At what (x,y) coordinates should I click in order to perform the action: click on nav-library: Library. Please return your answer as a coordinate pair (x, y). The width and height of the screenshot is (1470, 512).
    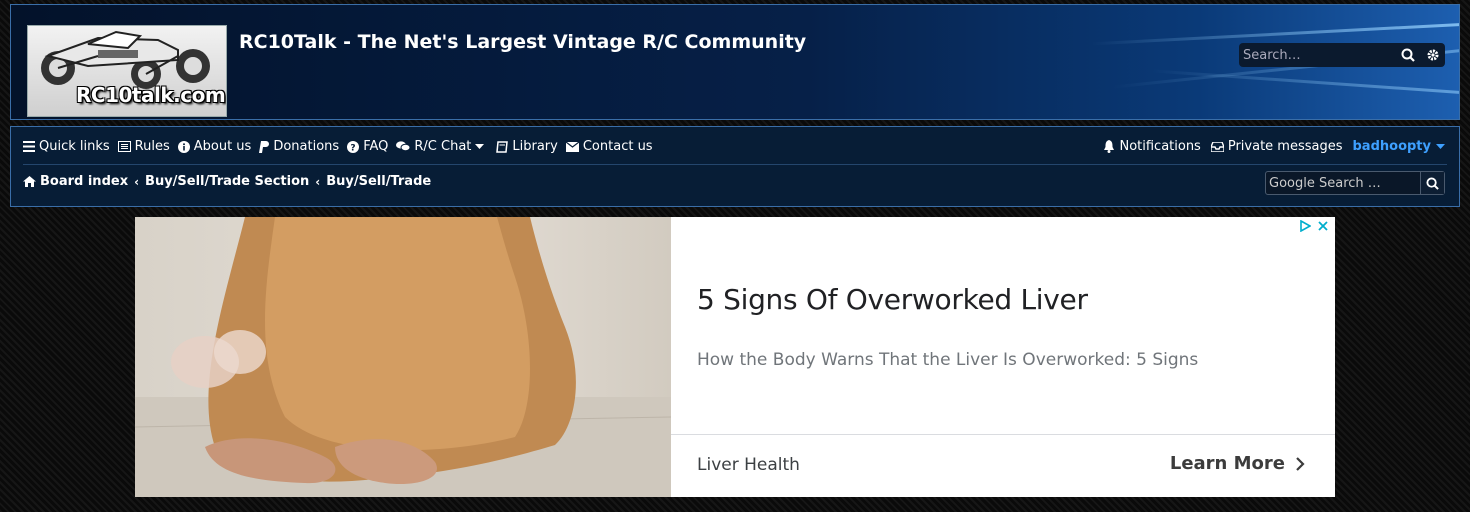
    Looking at the image, I should click on (527, 146).